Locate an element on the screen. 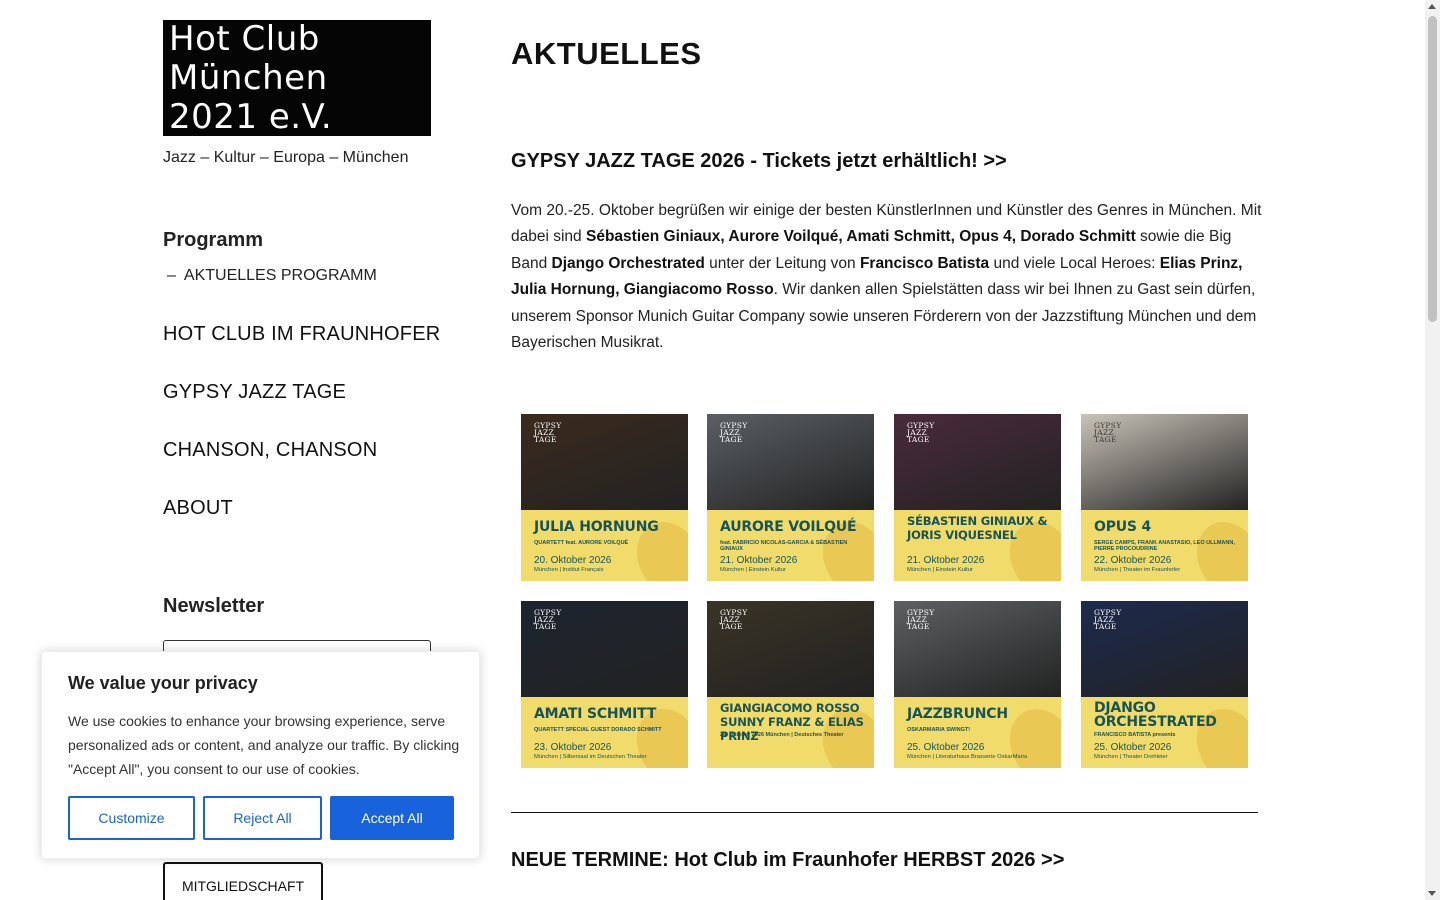 The width and height of the screenshot is (1440, 900). dash-icon: – is located at coordinates (171, 275).